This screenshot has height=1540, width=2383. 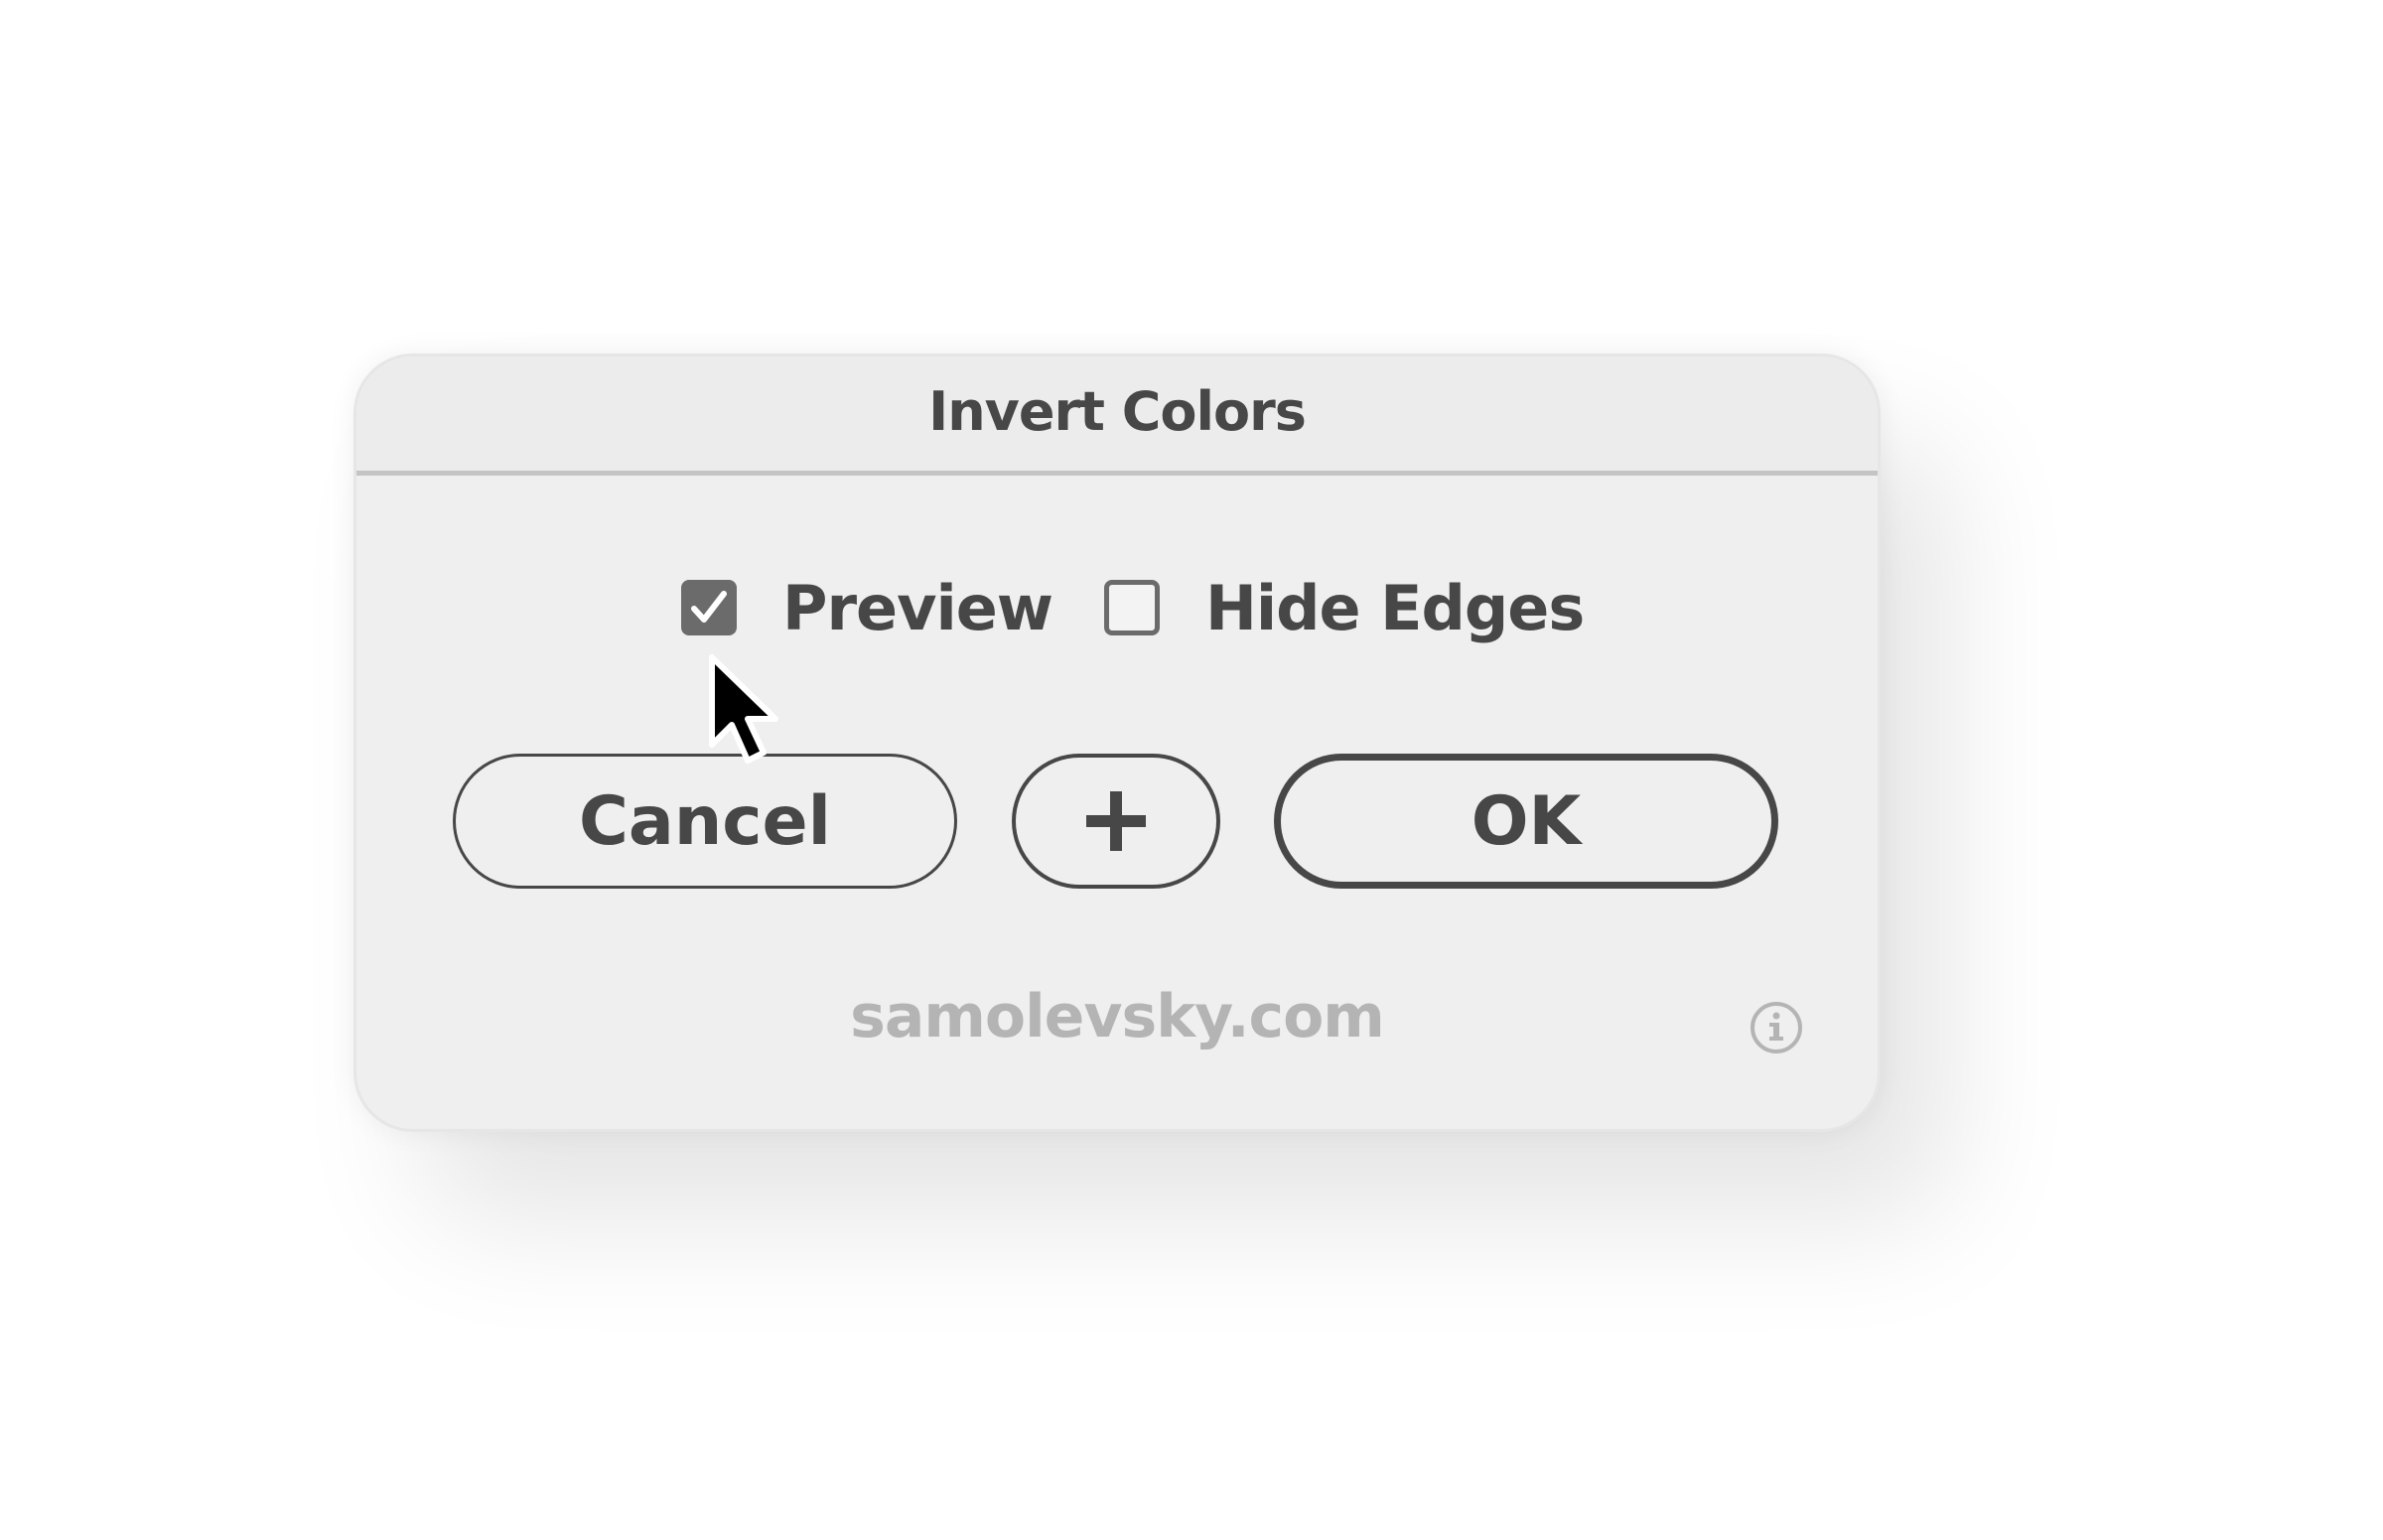 I want to click on options-row: Preview Hide Edges, so click(x=1117, y=607).